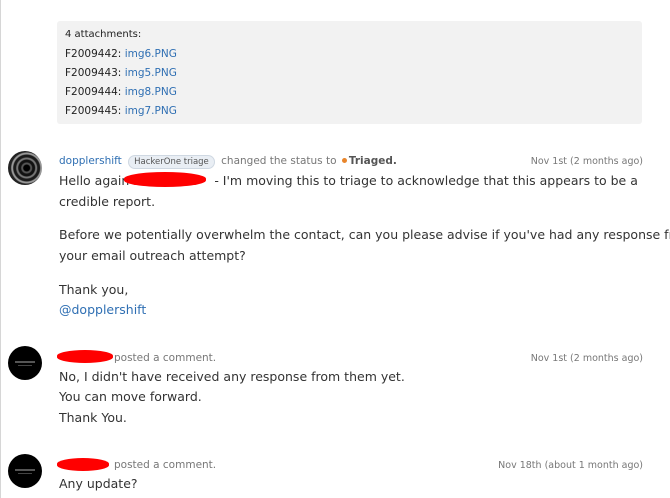  Describe the element at coordinates (151, 111) in the screenshot. I see `attachment-link: img7.PNG` at that location.